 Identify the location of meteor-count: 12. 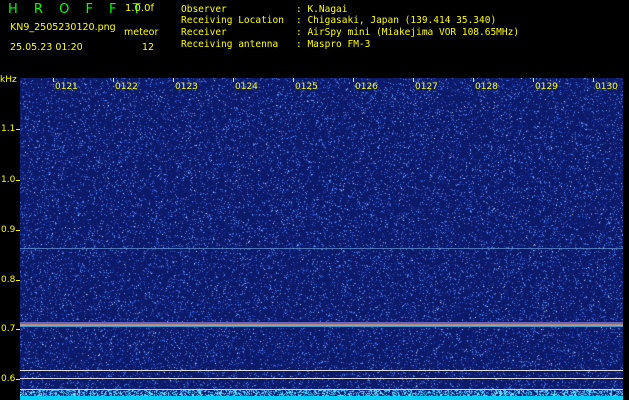
(148, 47).